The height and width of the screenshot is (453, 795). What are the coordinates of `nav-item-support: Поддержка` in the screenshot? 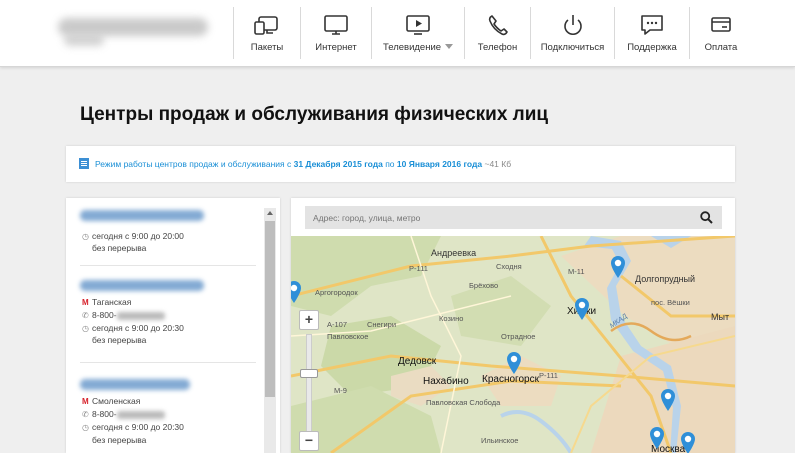 It's located at (651, 33).